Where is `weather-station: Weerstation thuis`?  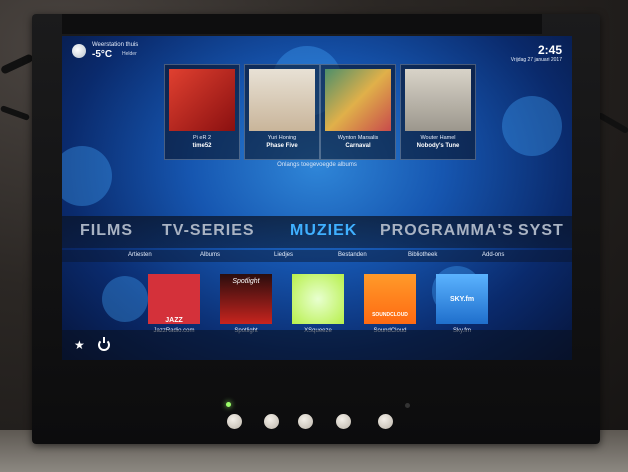
weather-station: Weerstation thuis is located at coordinates (115, 45).